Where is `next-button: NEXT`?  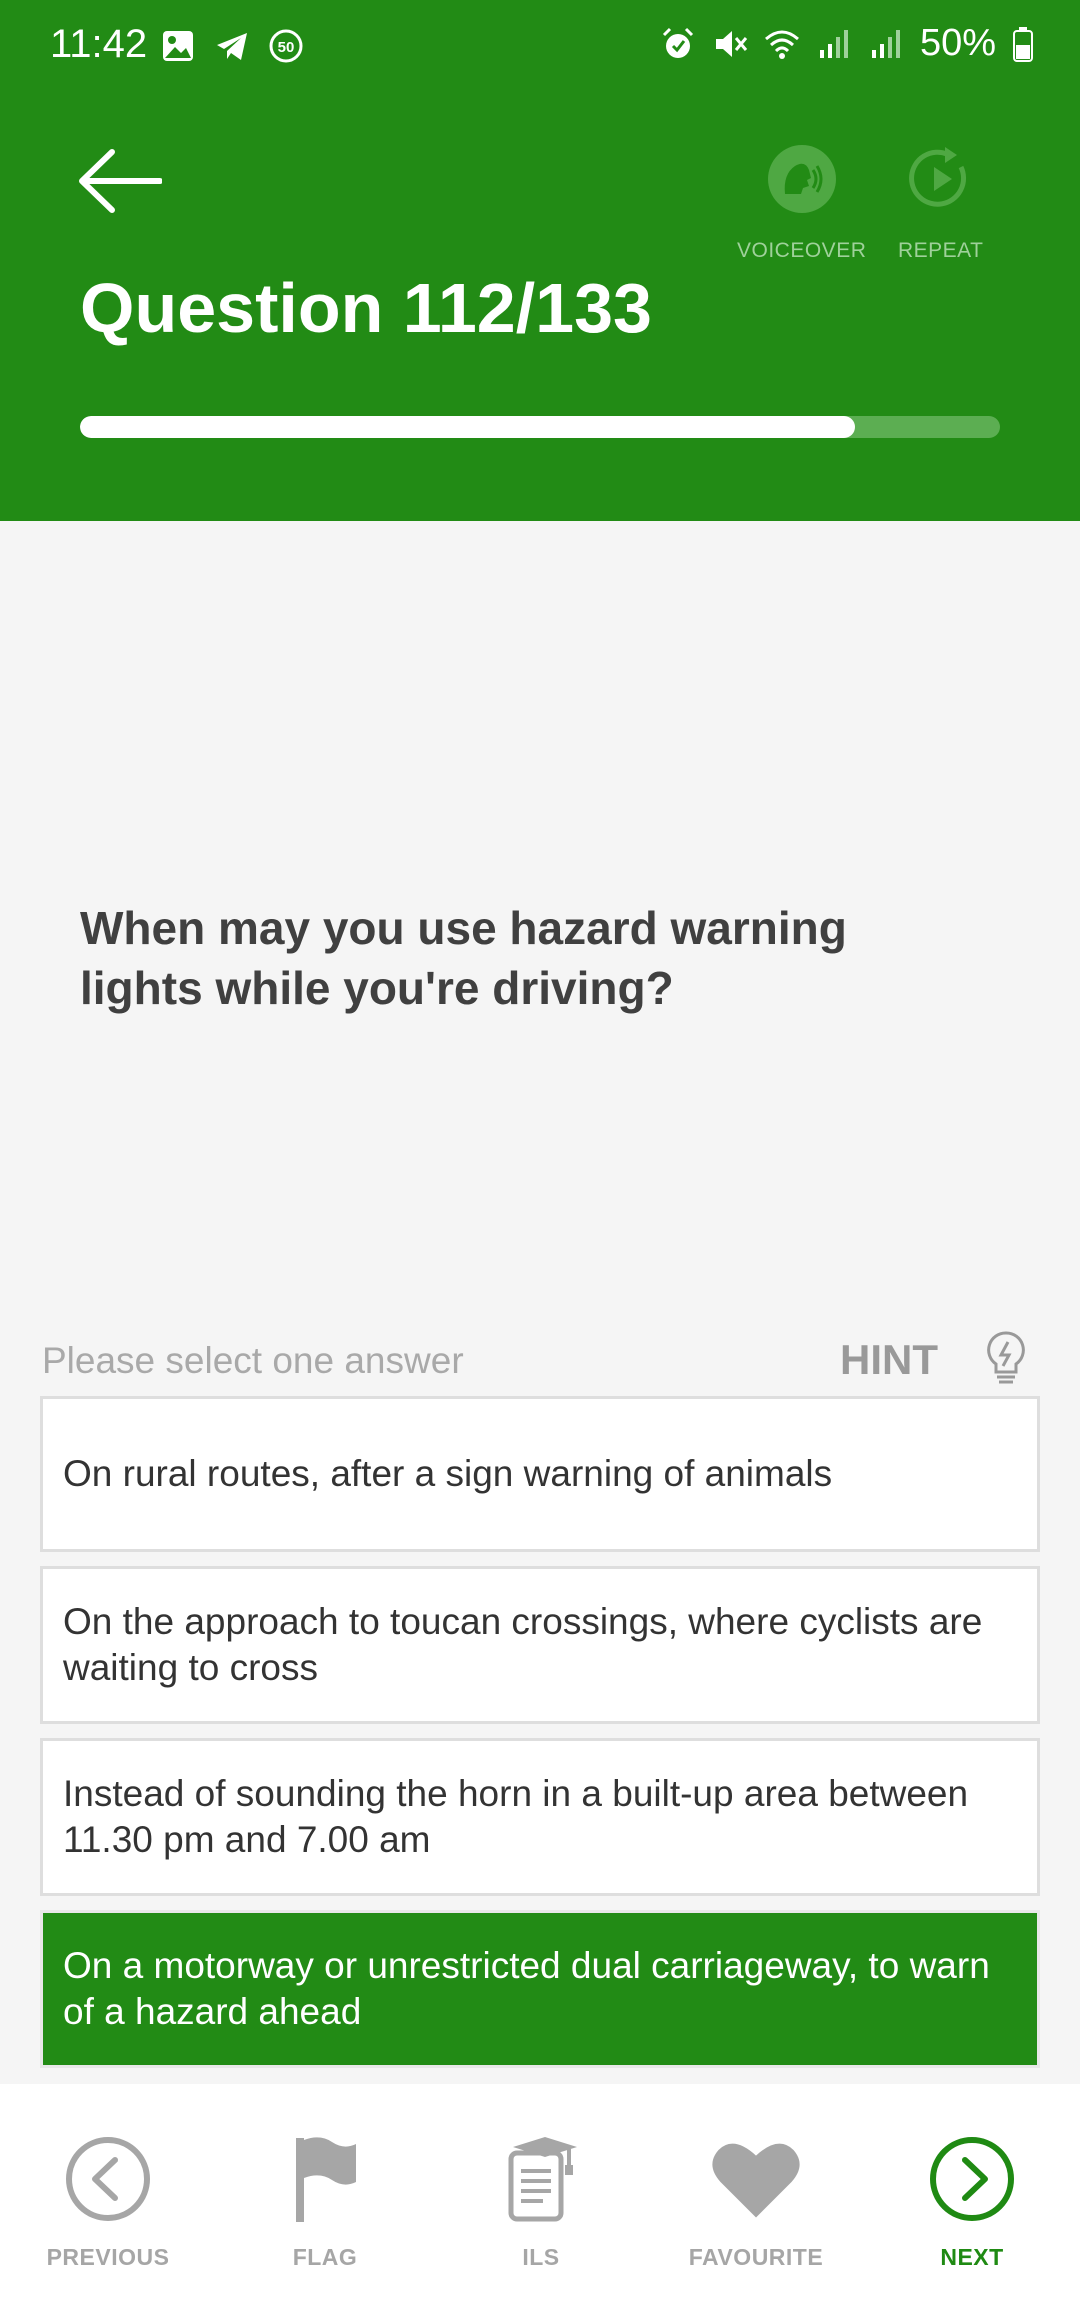
next-button: NEXT is located at coordinates (972, 2202).